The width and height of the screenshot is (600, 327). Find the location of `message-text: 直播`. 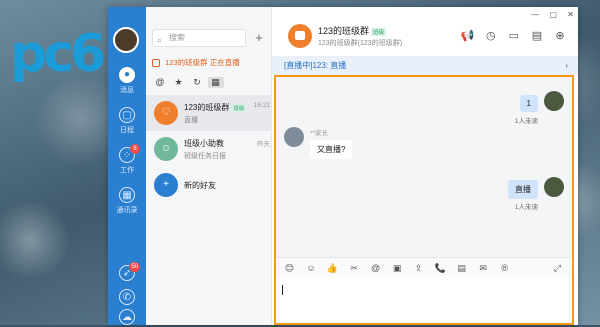

message-text: 直播 is located at coordinates (523, 189).